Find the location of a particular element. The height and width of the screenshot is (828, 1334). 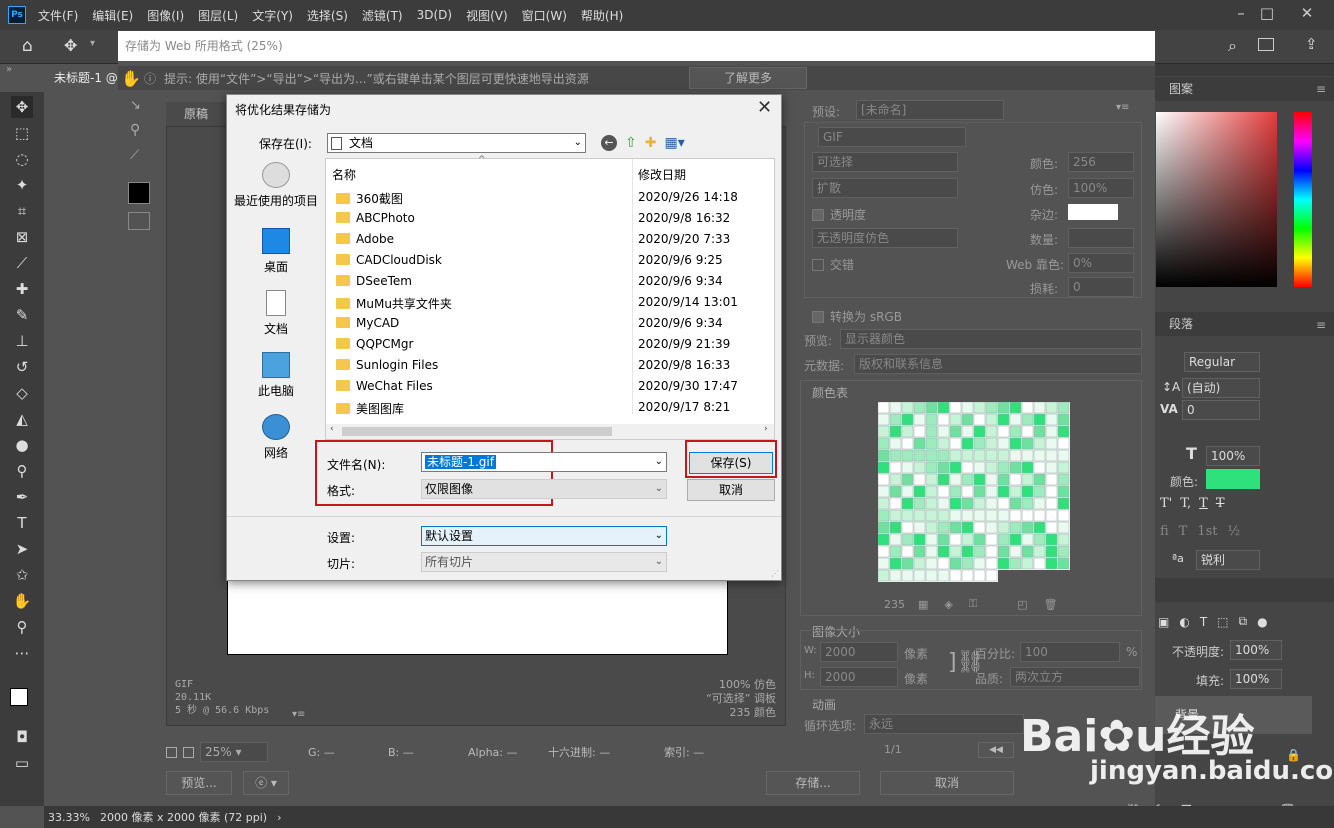

file-row: QQPCMgr 2020/9/9 21:39 is located at coordinates (550, 344).